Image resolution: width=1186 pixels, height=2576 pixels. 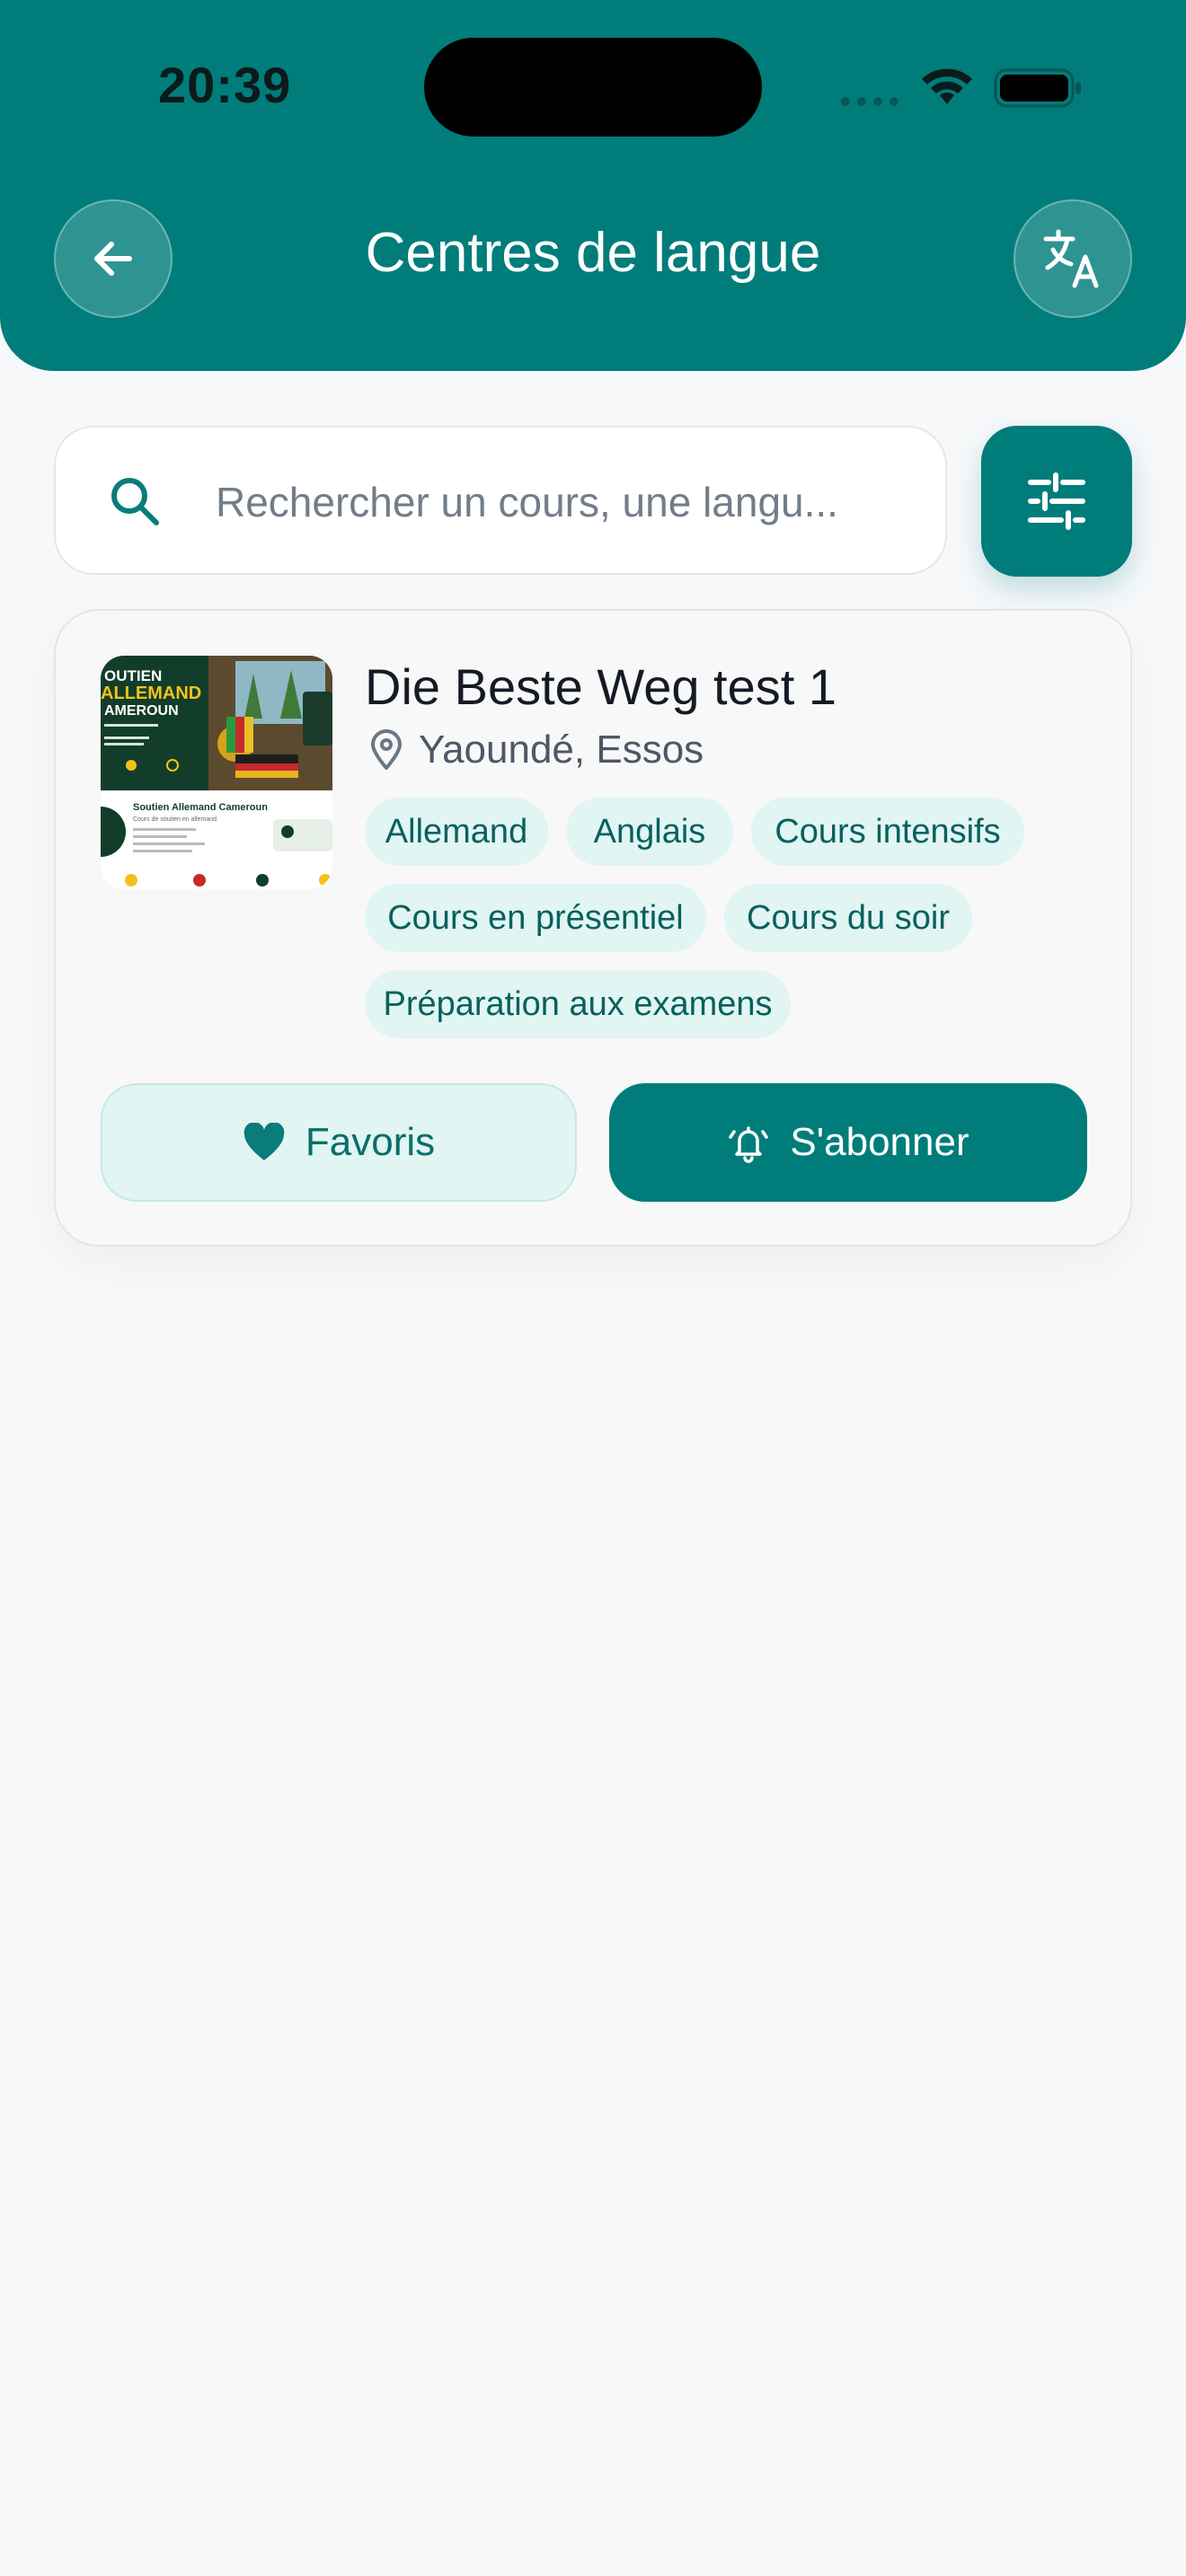 I want to click on page-title: Centres de langue, so click(x=593, y=253).